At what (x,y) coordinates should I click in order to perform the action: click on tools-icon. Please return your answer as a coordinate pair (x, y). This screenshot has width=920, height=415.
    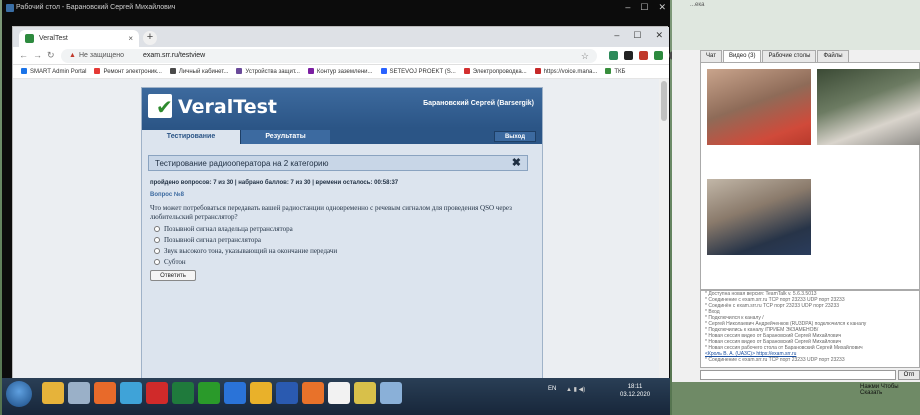
    Looking at the image, I should click on (131, 393).